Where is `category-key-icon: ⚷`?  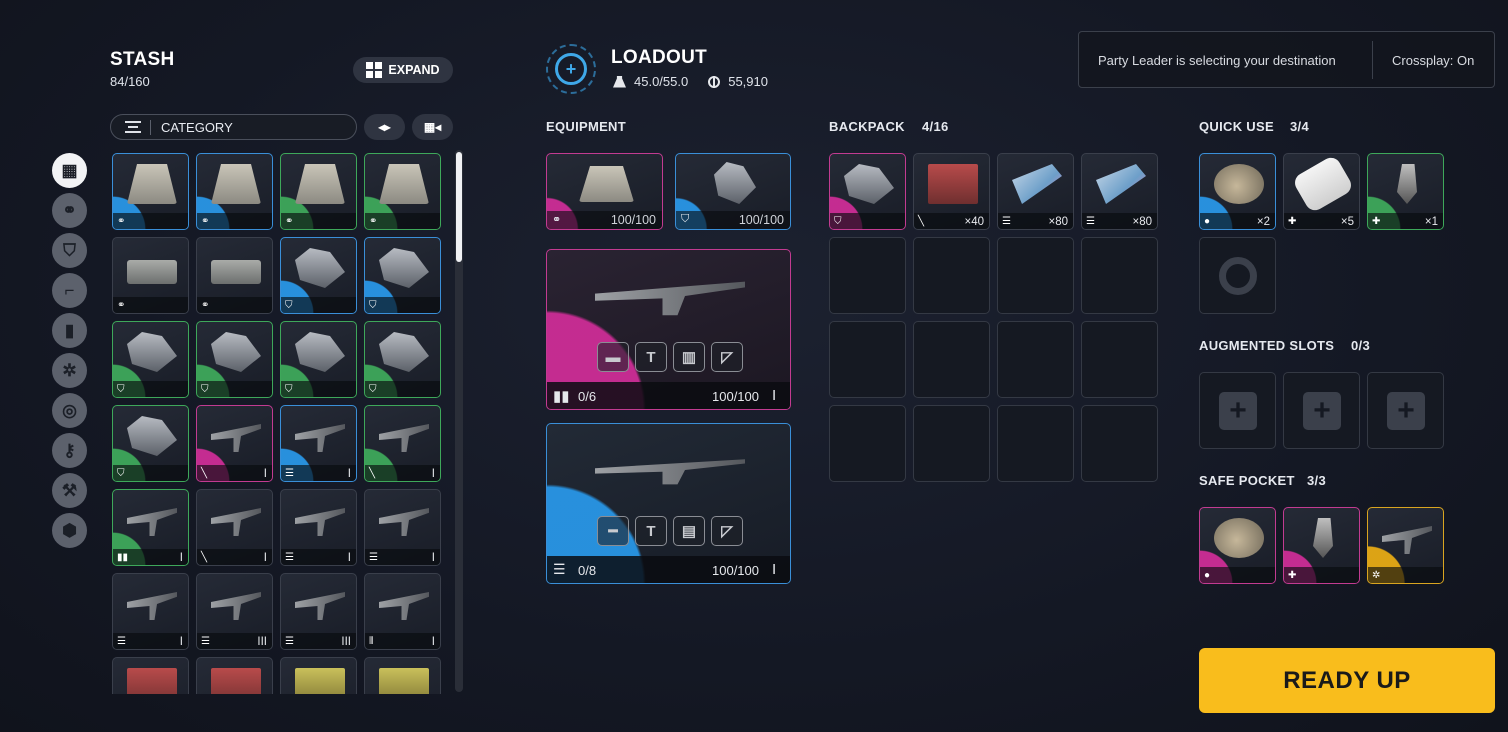 category-key-icon: ⚷ is located at coordinates (69, 450).